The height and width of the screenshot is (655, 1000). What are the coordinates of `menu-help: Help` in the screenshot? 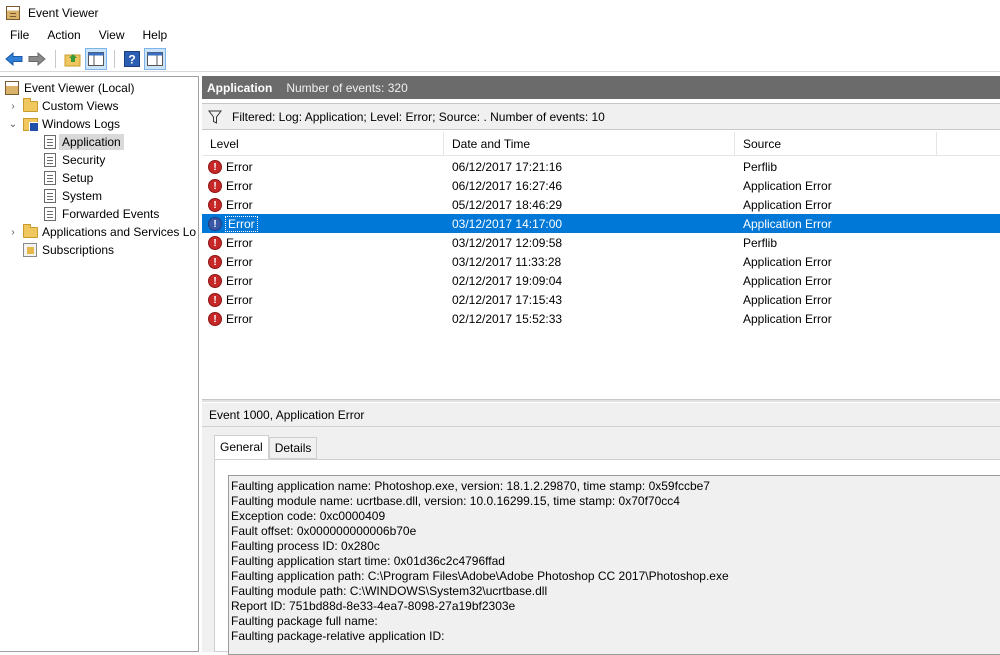 It's located at (154, 35).